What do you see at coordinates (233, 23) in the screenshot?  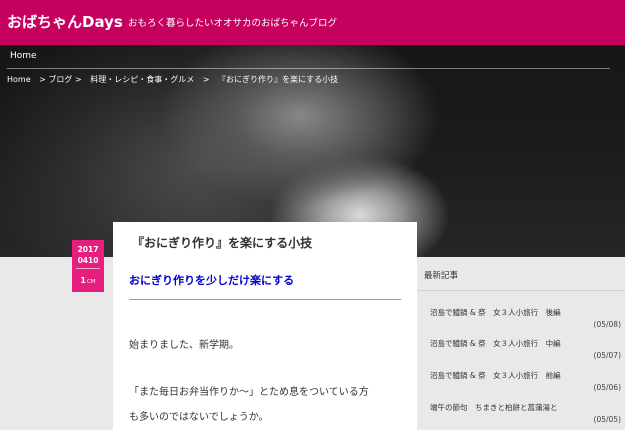 I see `site-description: おもろく暮らしたいオオサカのおばちゃんブログ` at bounding box center [233, 23].